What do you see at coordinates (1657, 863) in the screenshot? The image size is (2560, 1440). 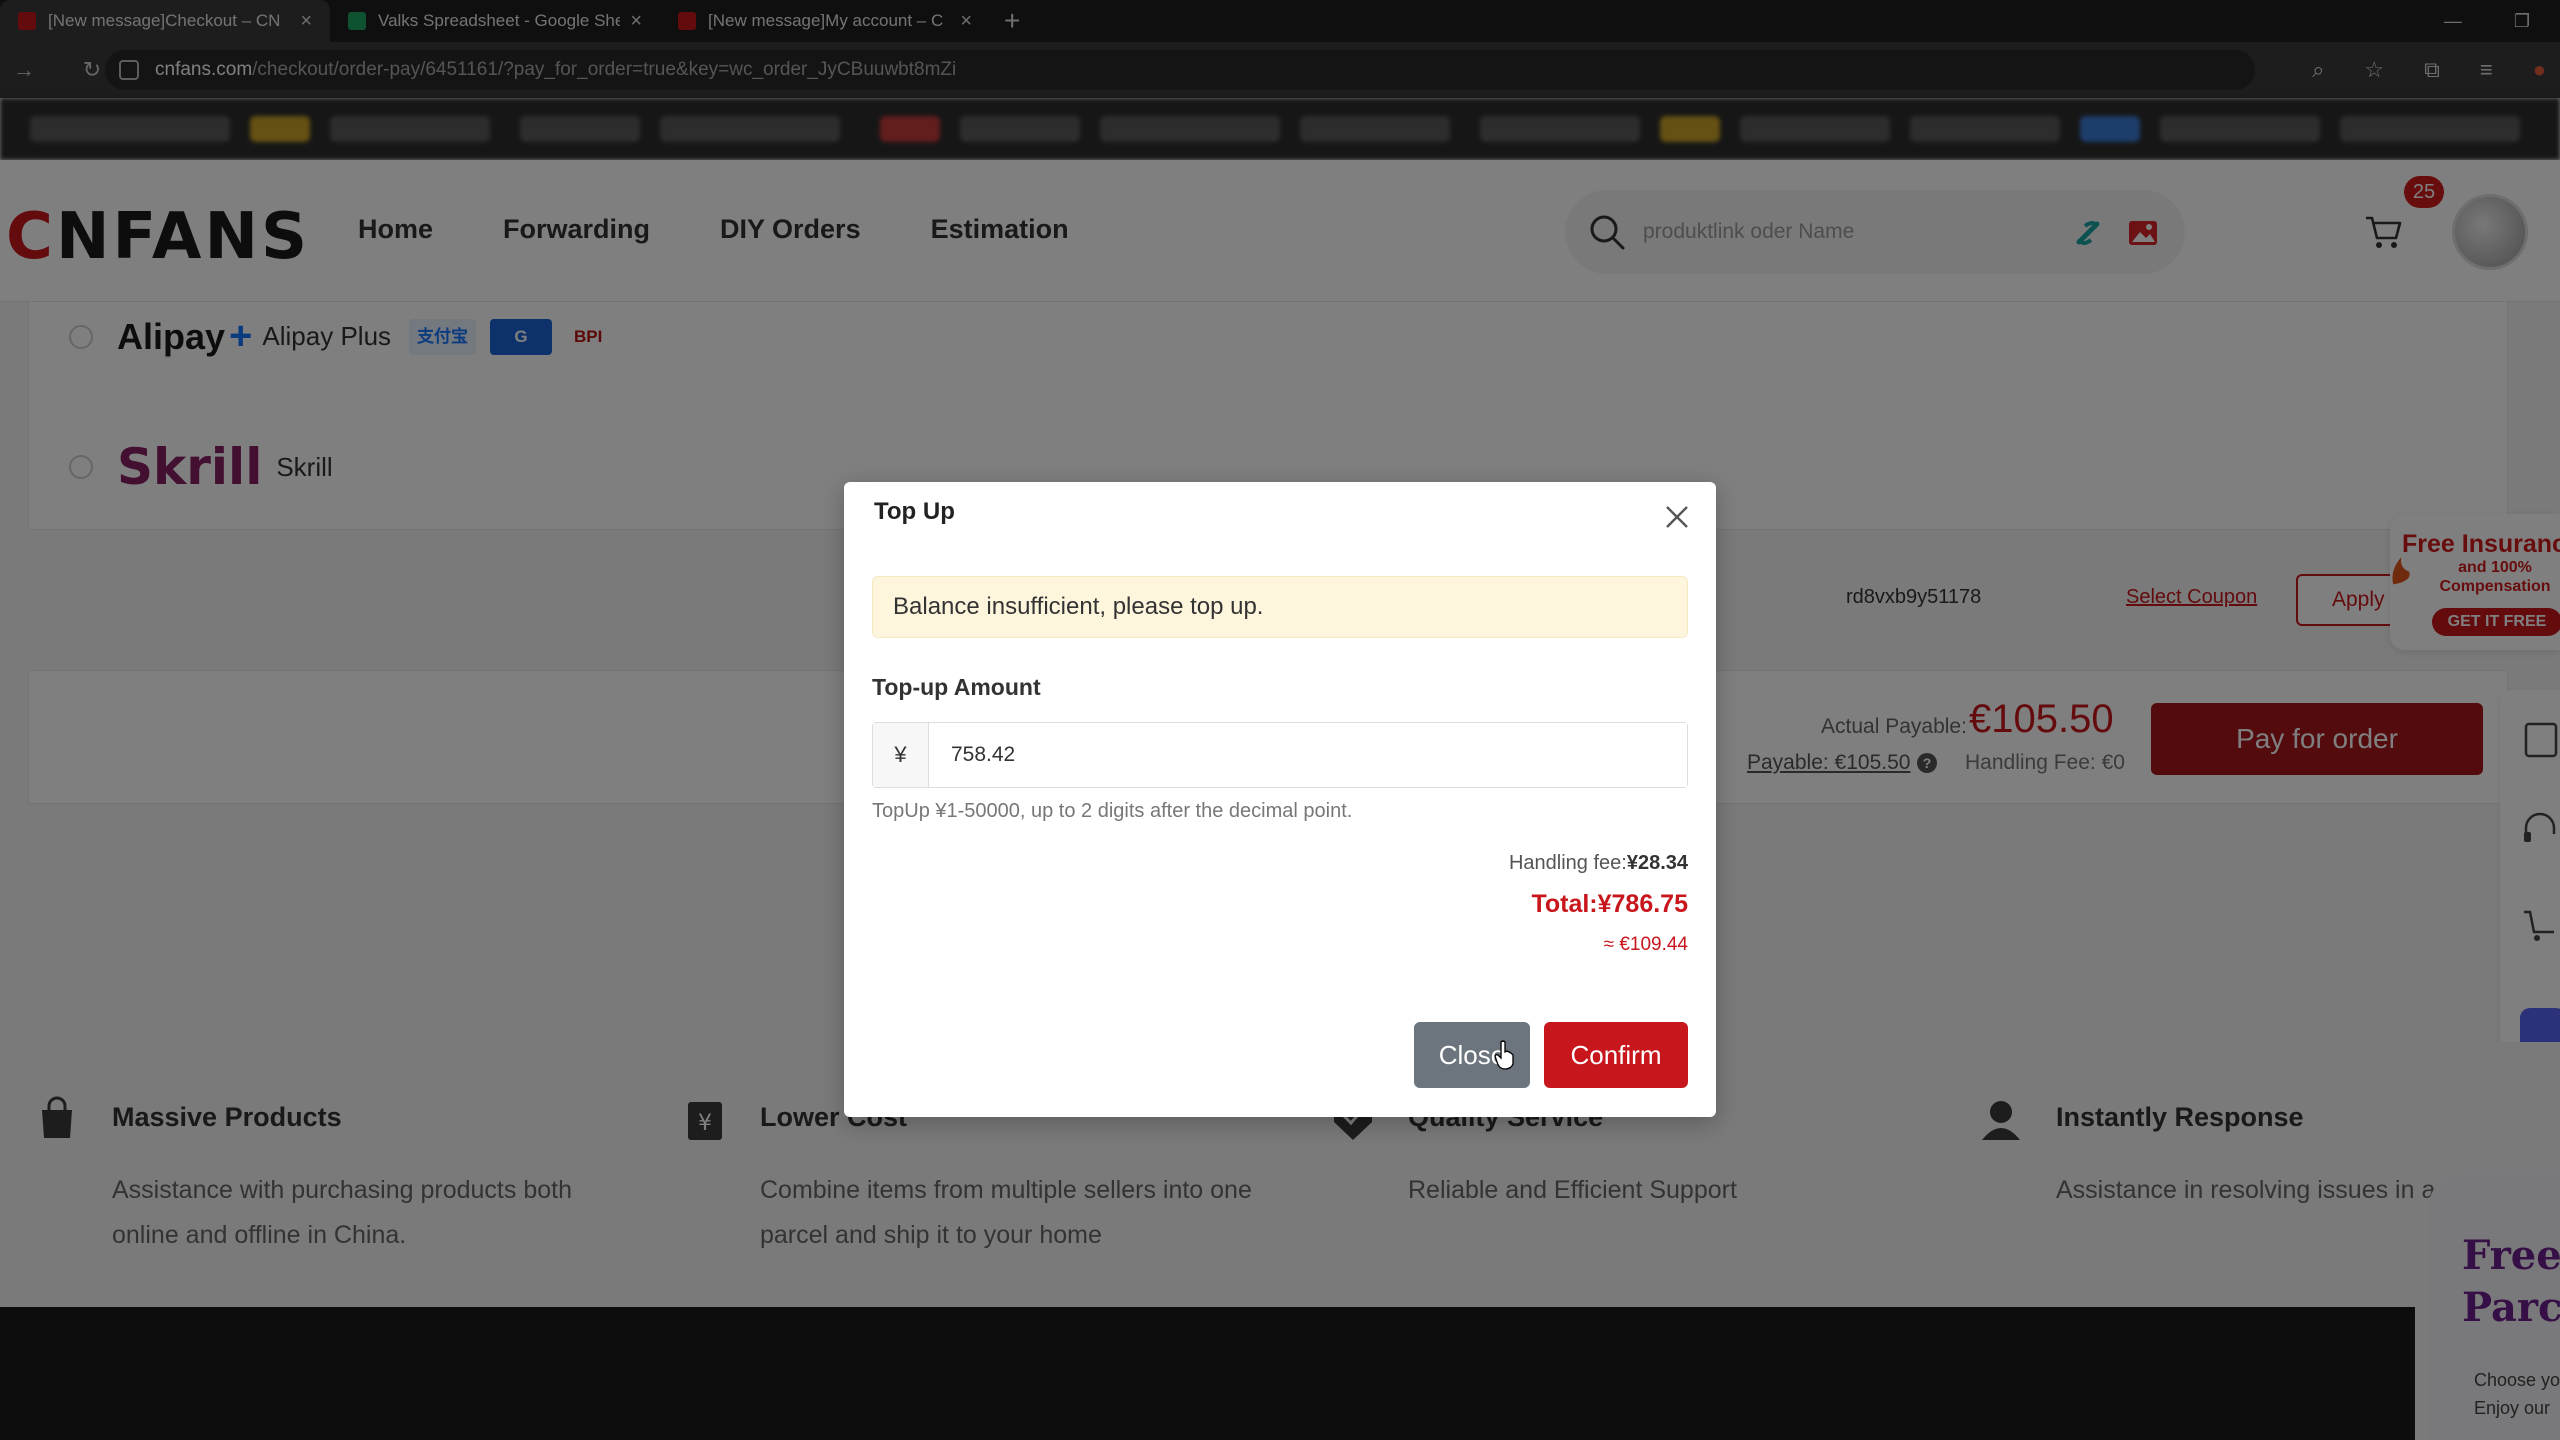 I see `handling-fee-value: ¥28.34` at bounding box center [1657, 863].